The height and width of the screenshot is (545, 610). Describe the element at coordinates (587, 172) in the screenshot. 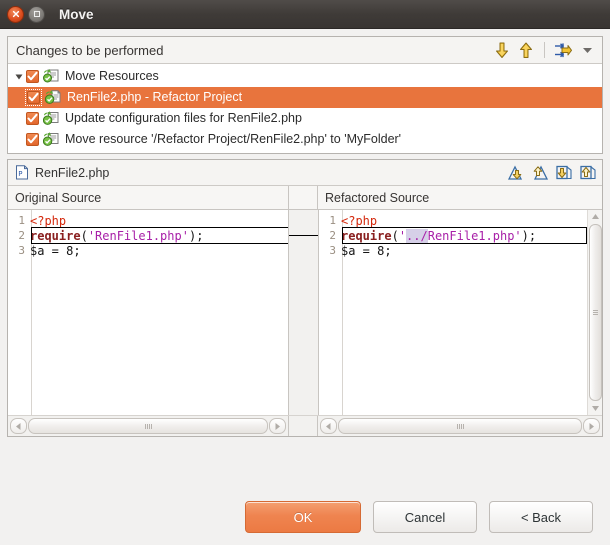

I see `previous-change-icon` at that location.